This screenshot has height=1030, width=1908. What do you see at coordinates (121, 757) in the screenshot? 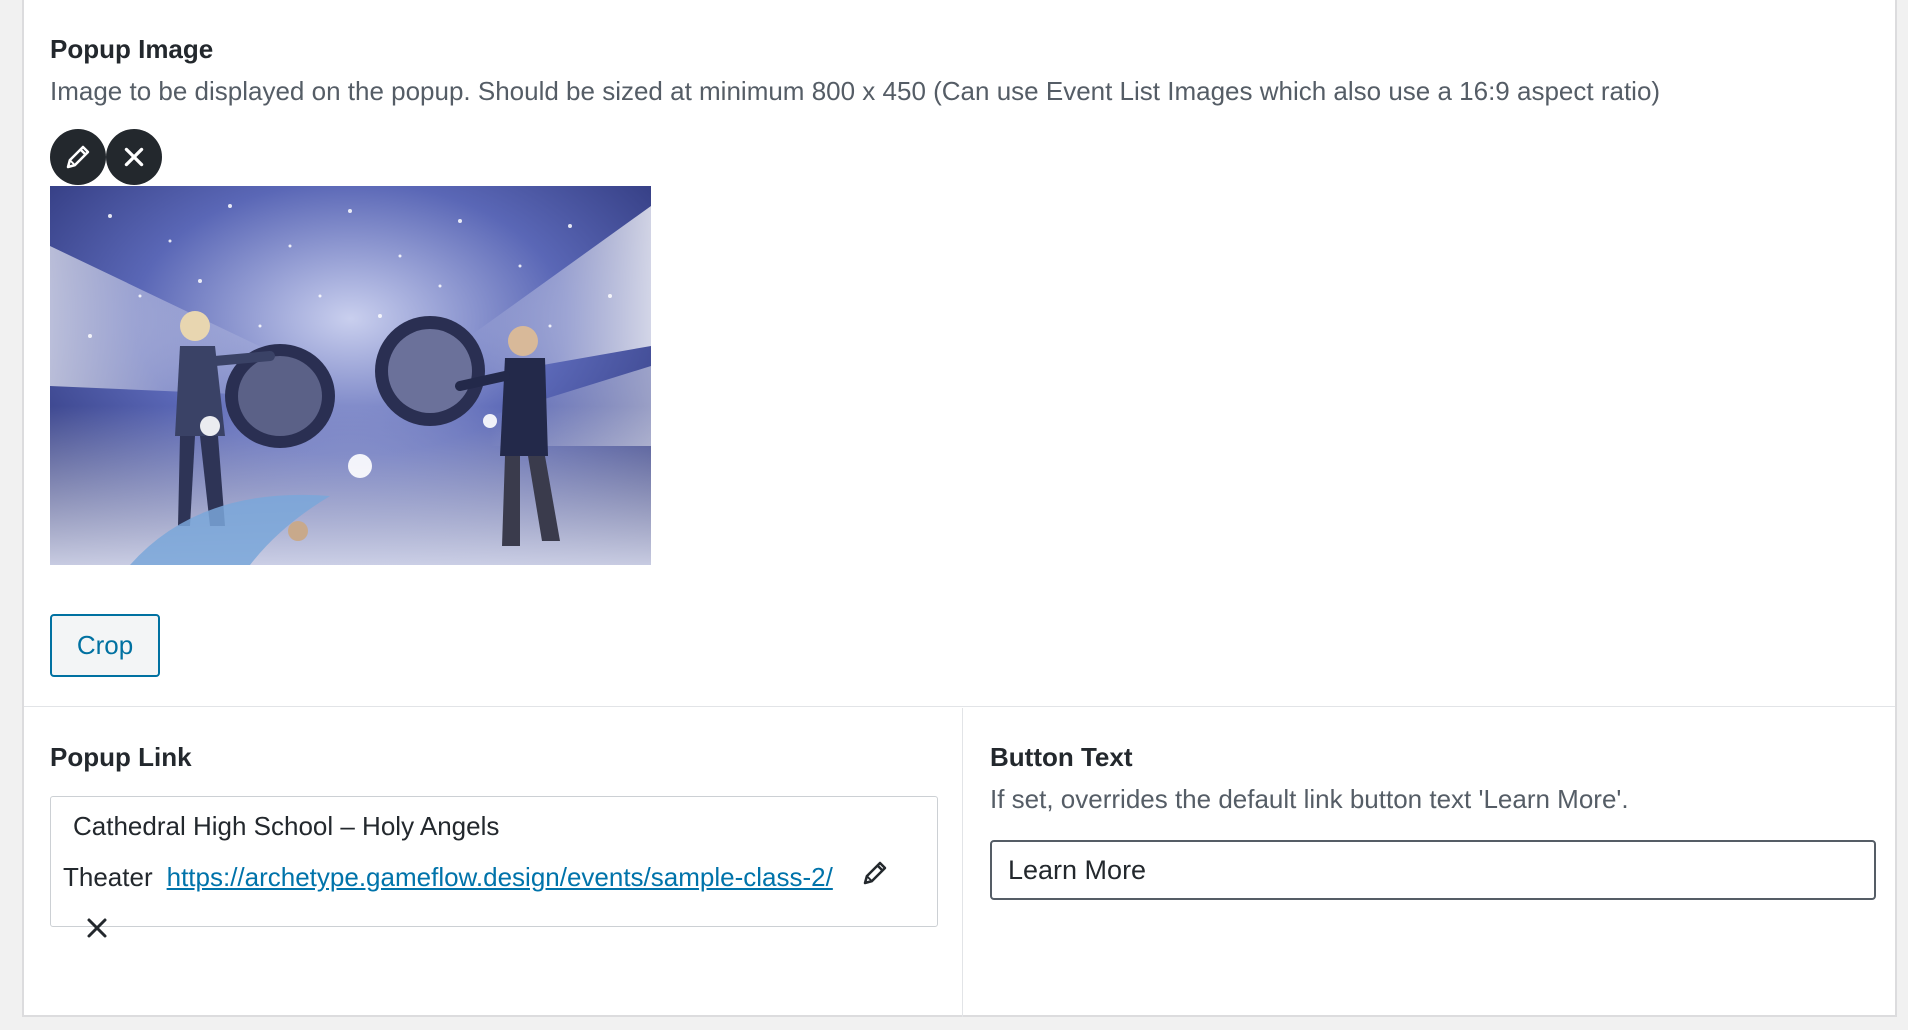
I see `popup-link-label: Popup Link` at bounding box center [121, 757].